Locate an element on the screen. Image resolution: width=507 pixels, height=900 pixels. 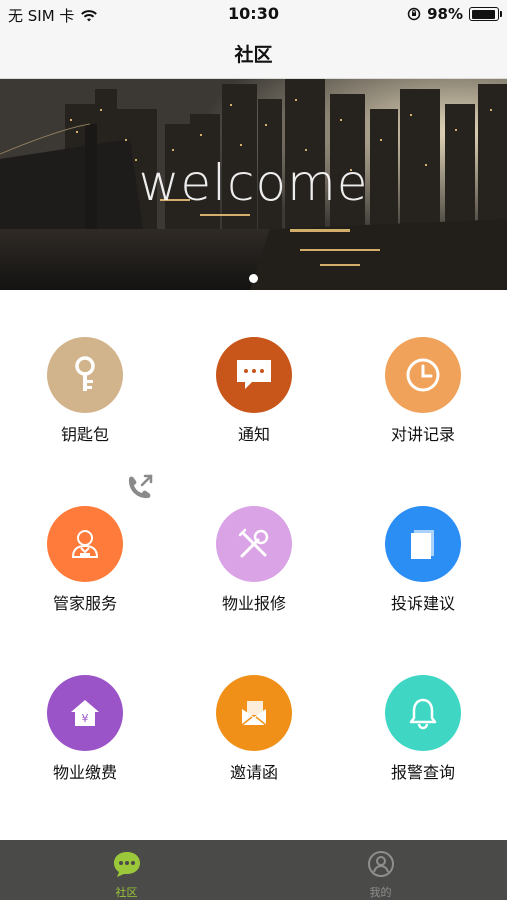
grid-label: 管家服务 is located at coordinates (84, 603).